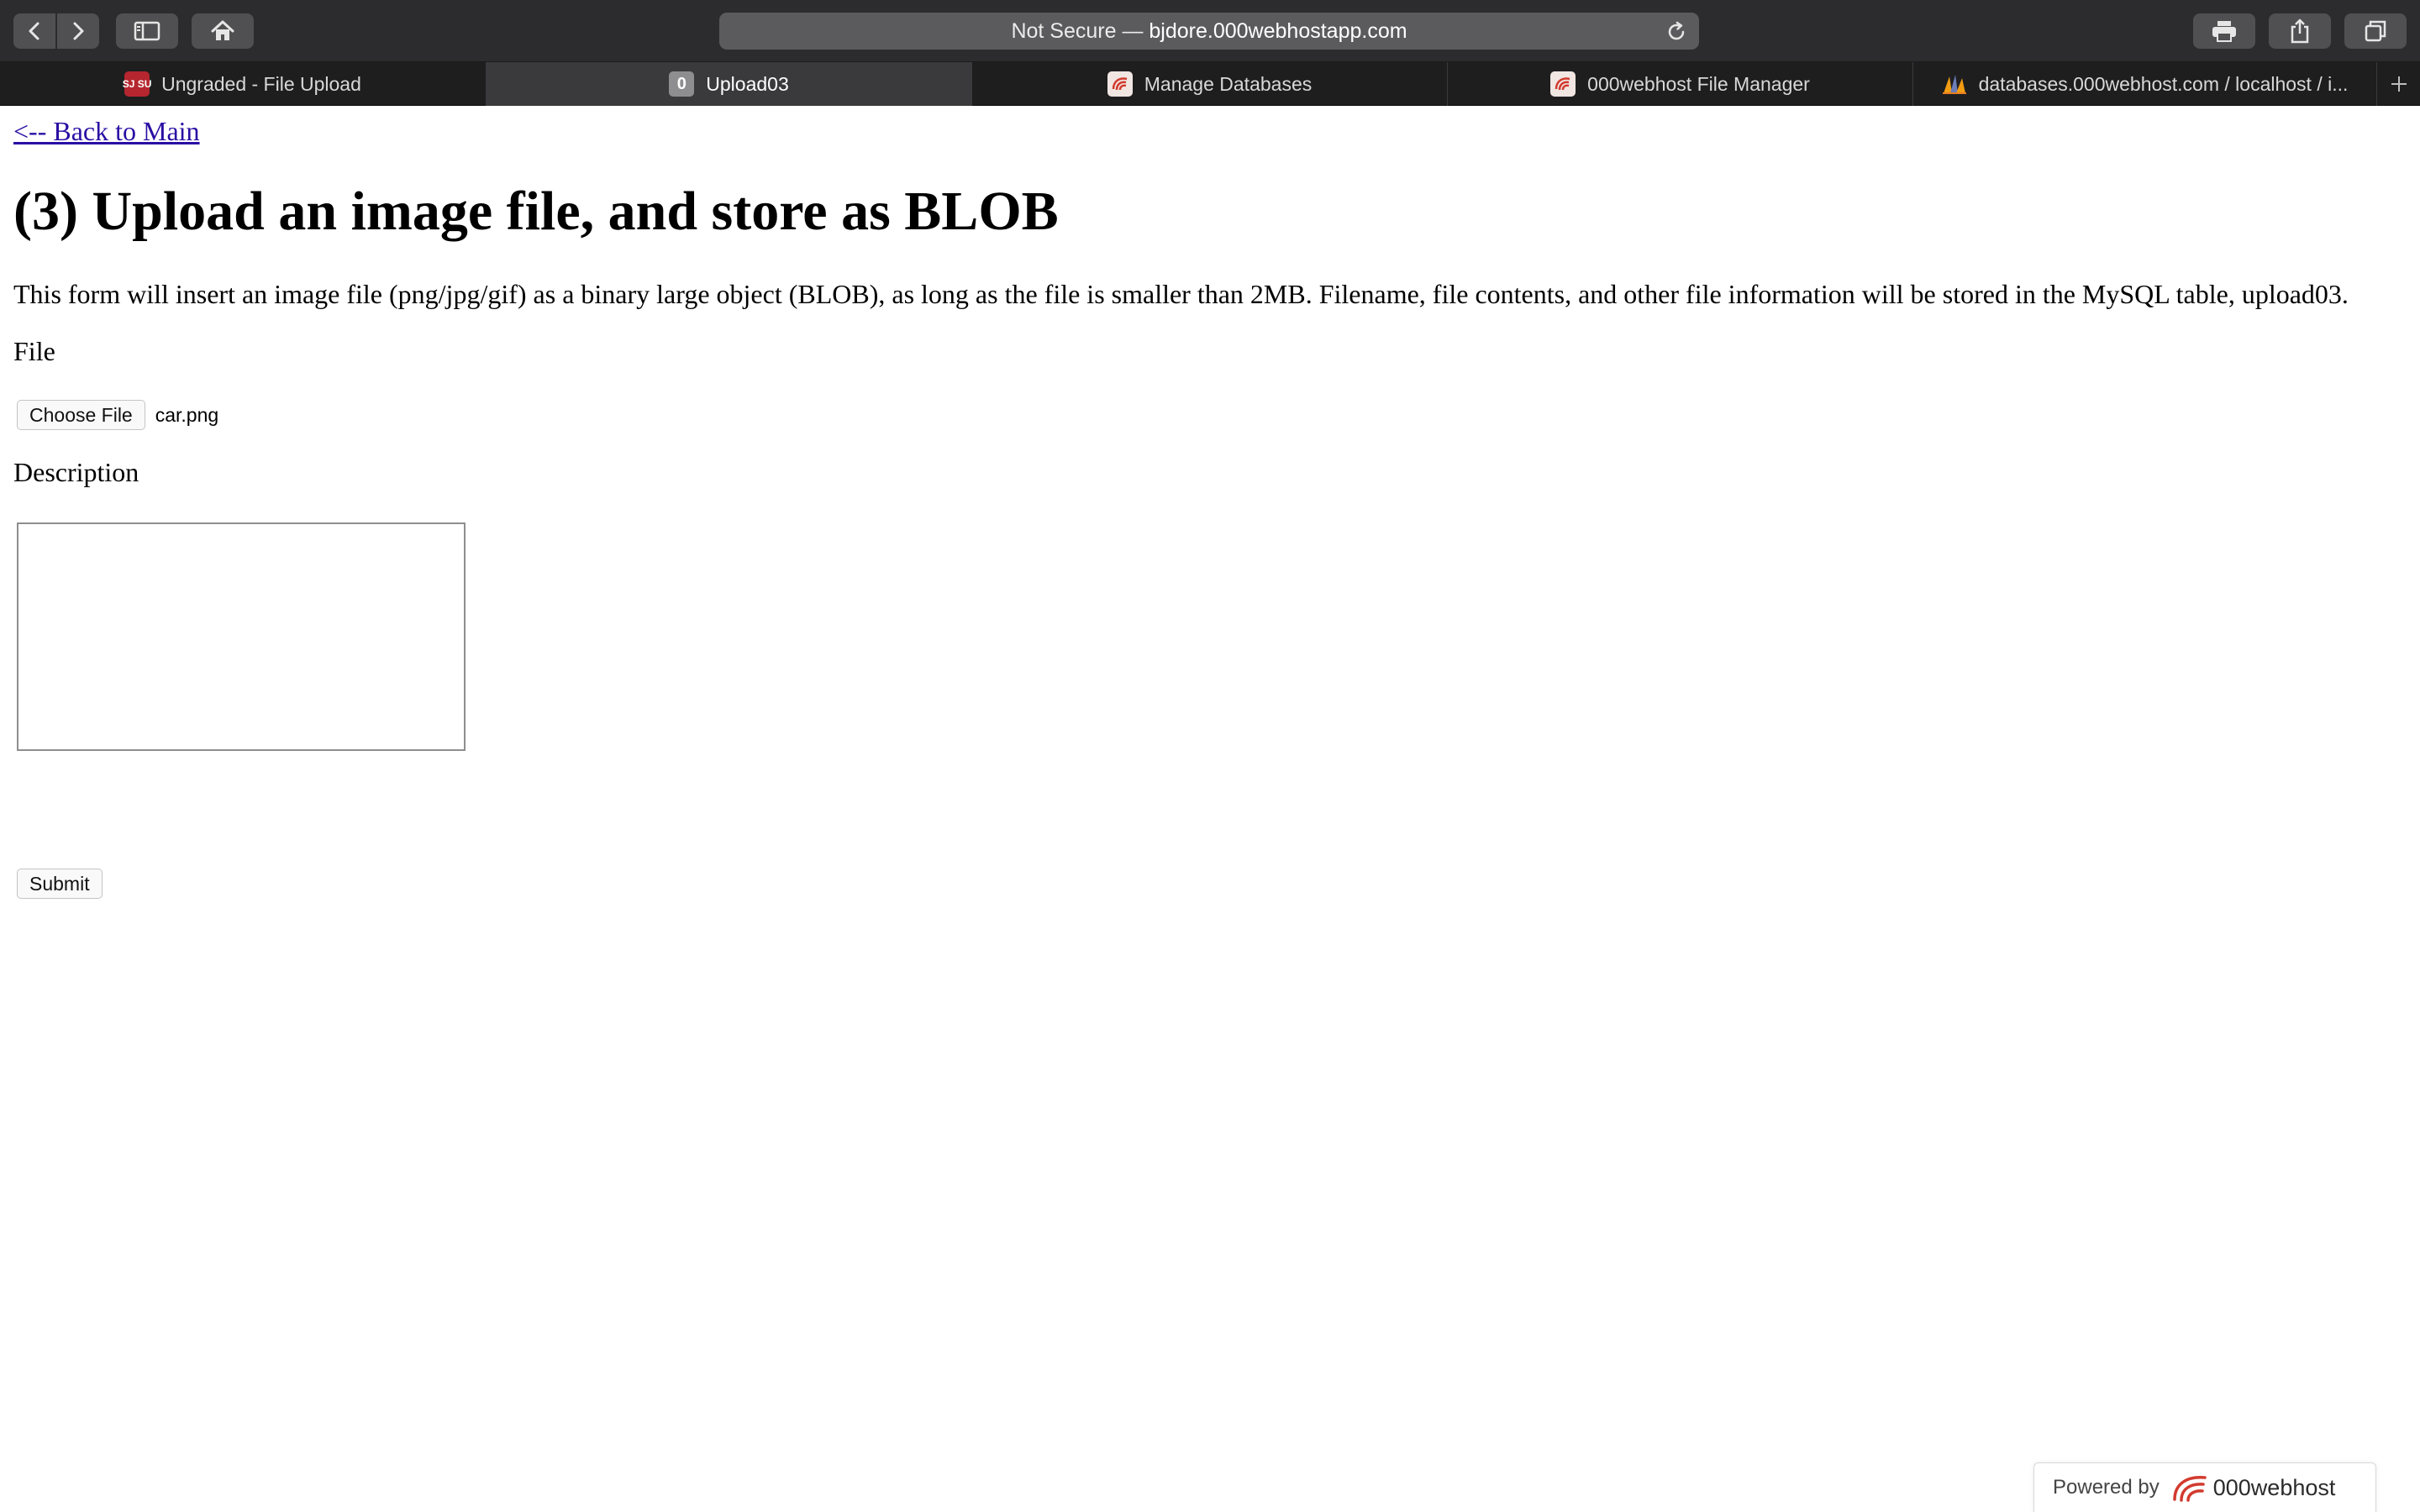 The image size is (2420, 1512). I want to click on sjsu-icon: SJ SU, so click(137, 84).